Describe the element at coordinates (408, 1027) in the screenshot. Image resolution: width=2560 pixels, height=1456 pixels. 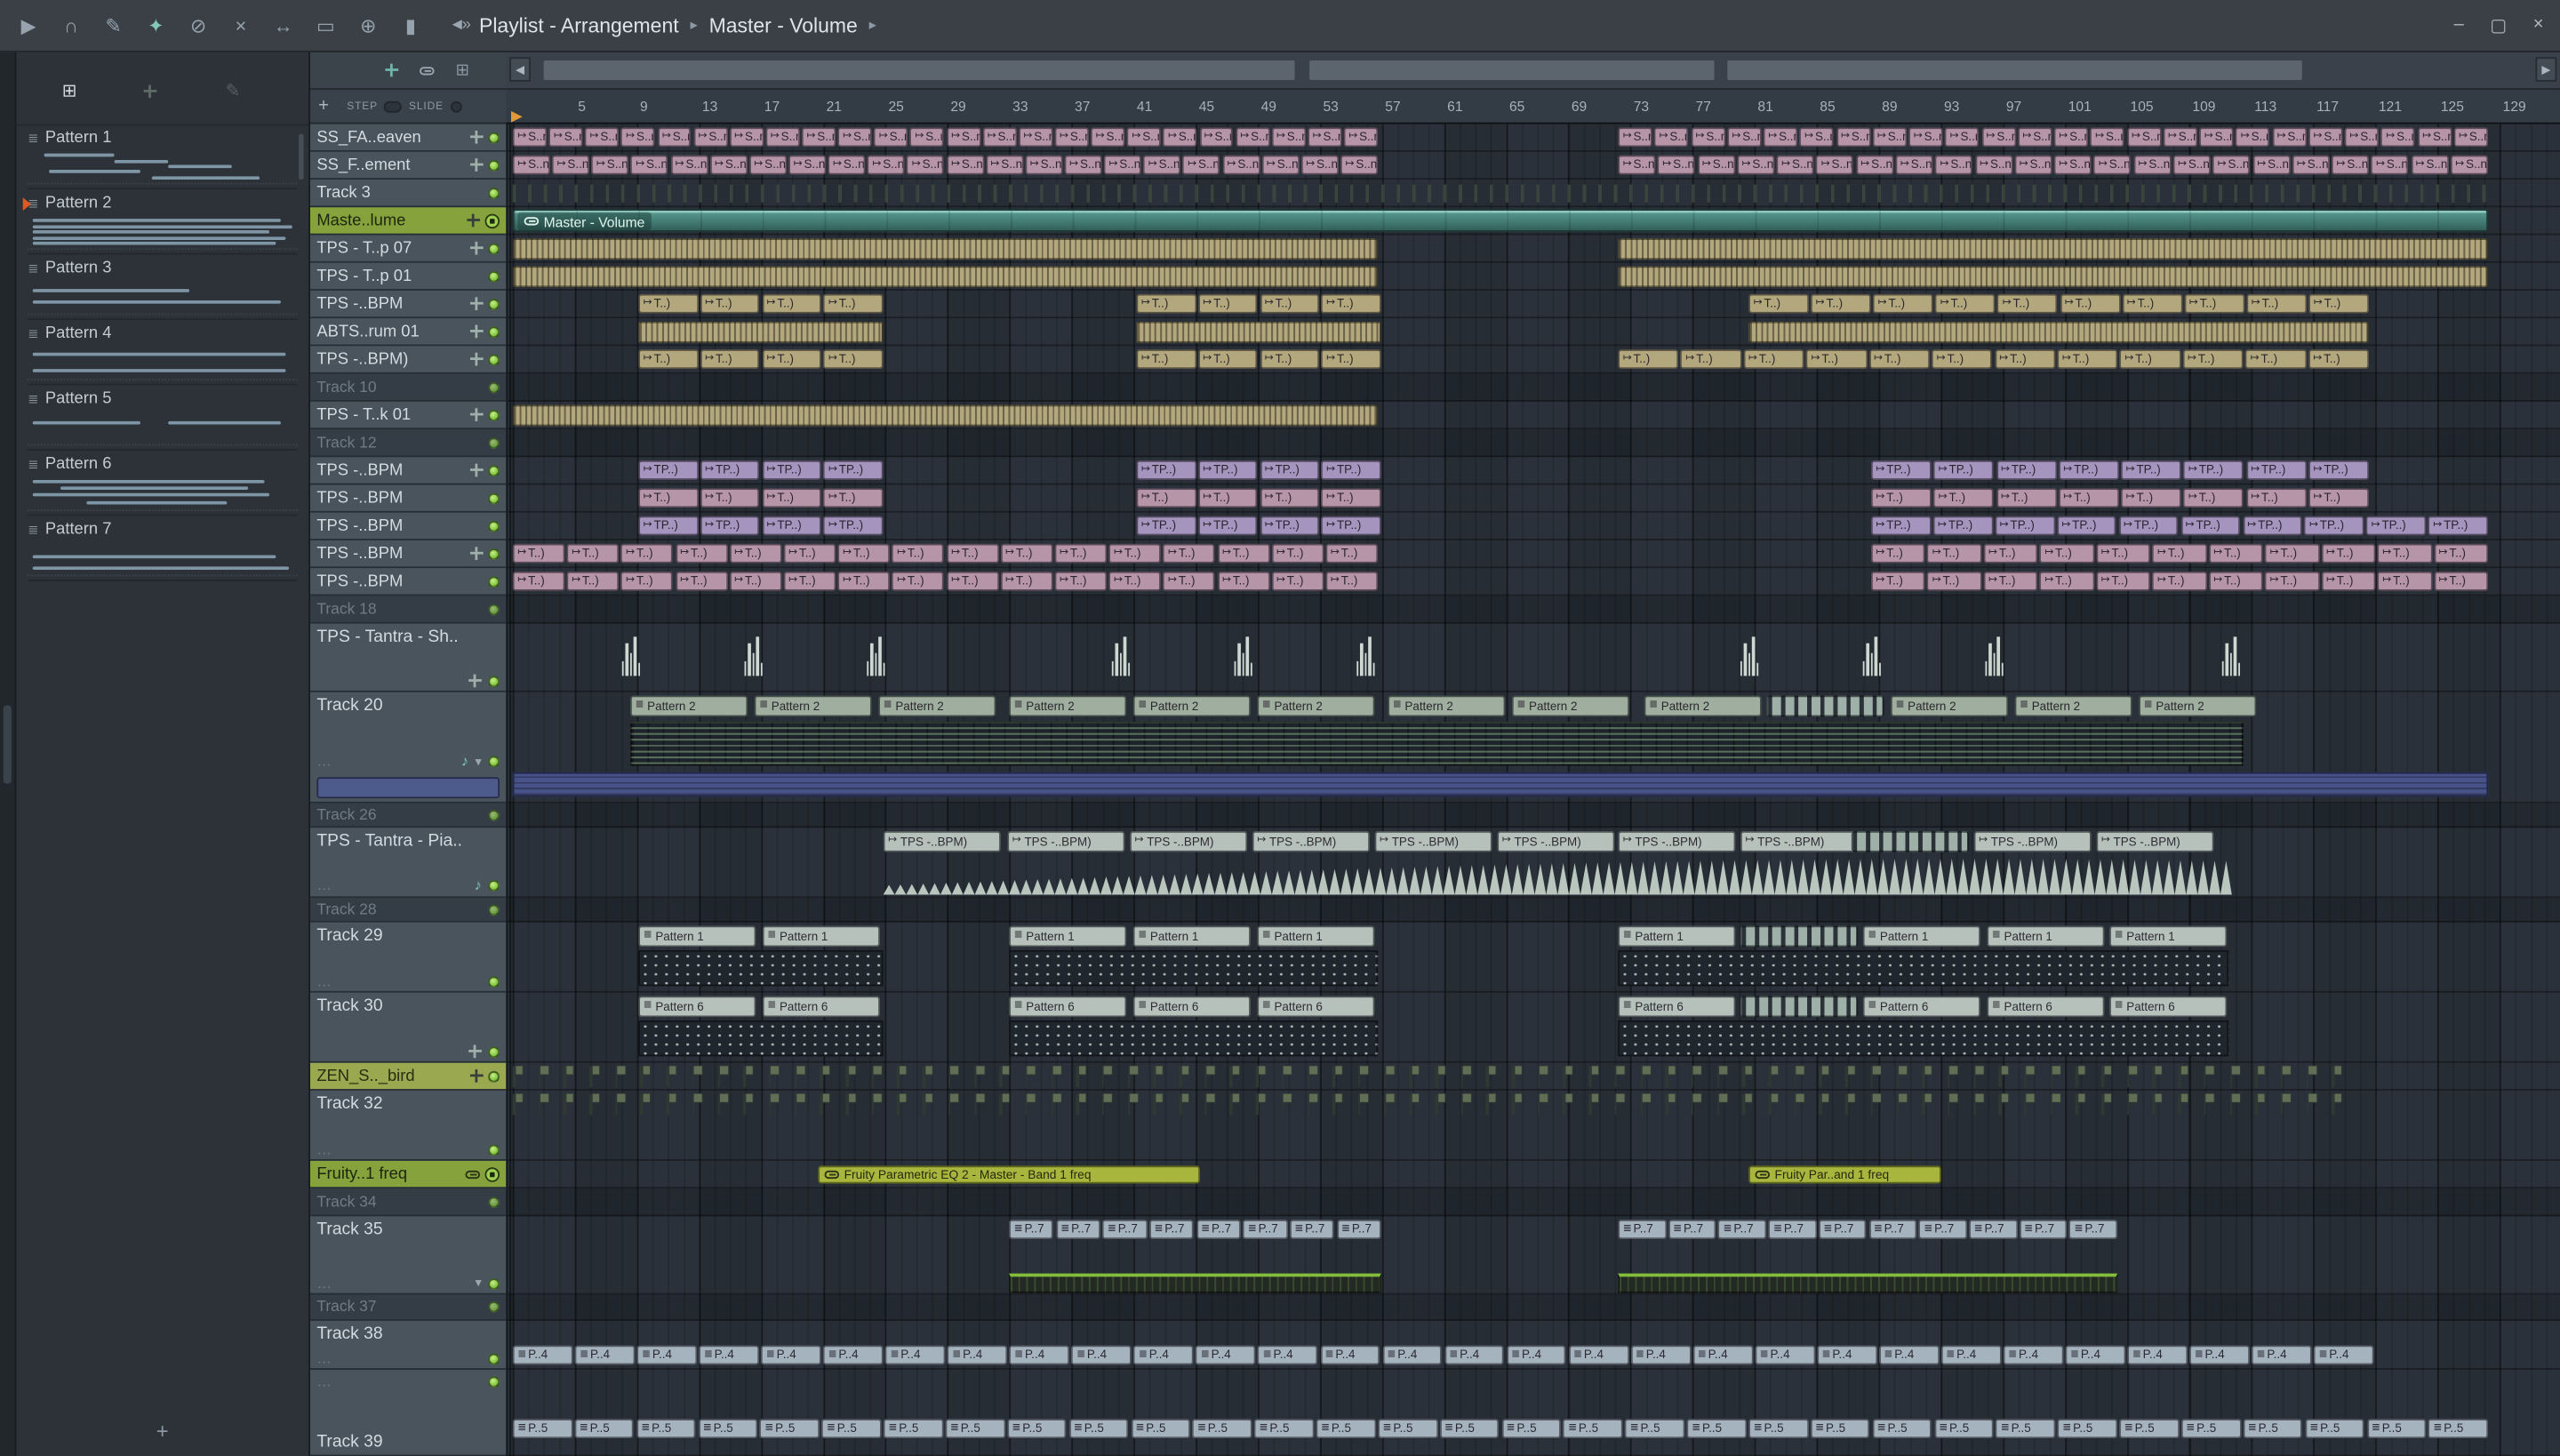
I see `track-header: Track 30` at that location.